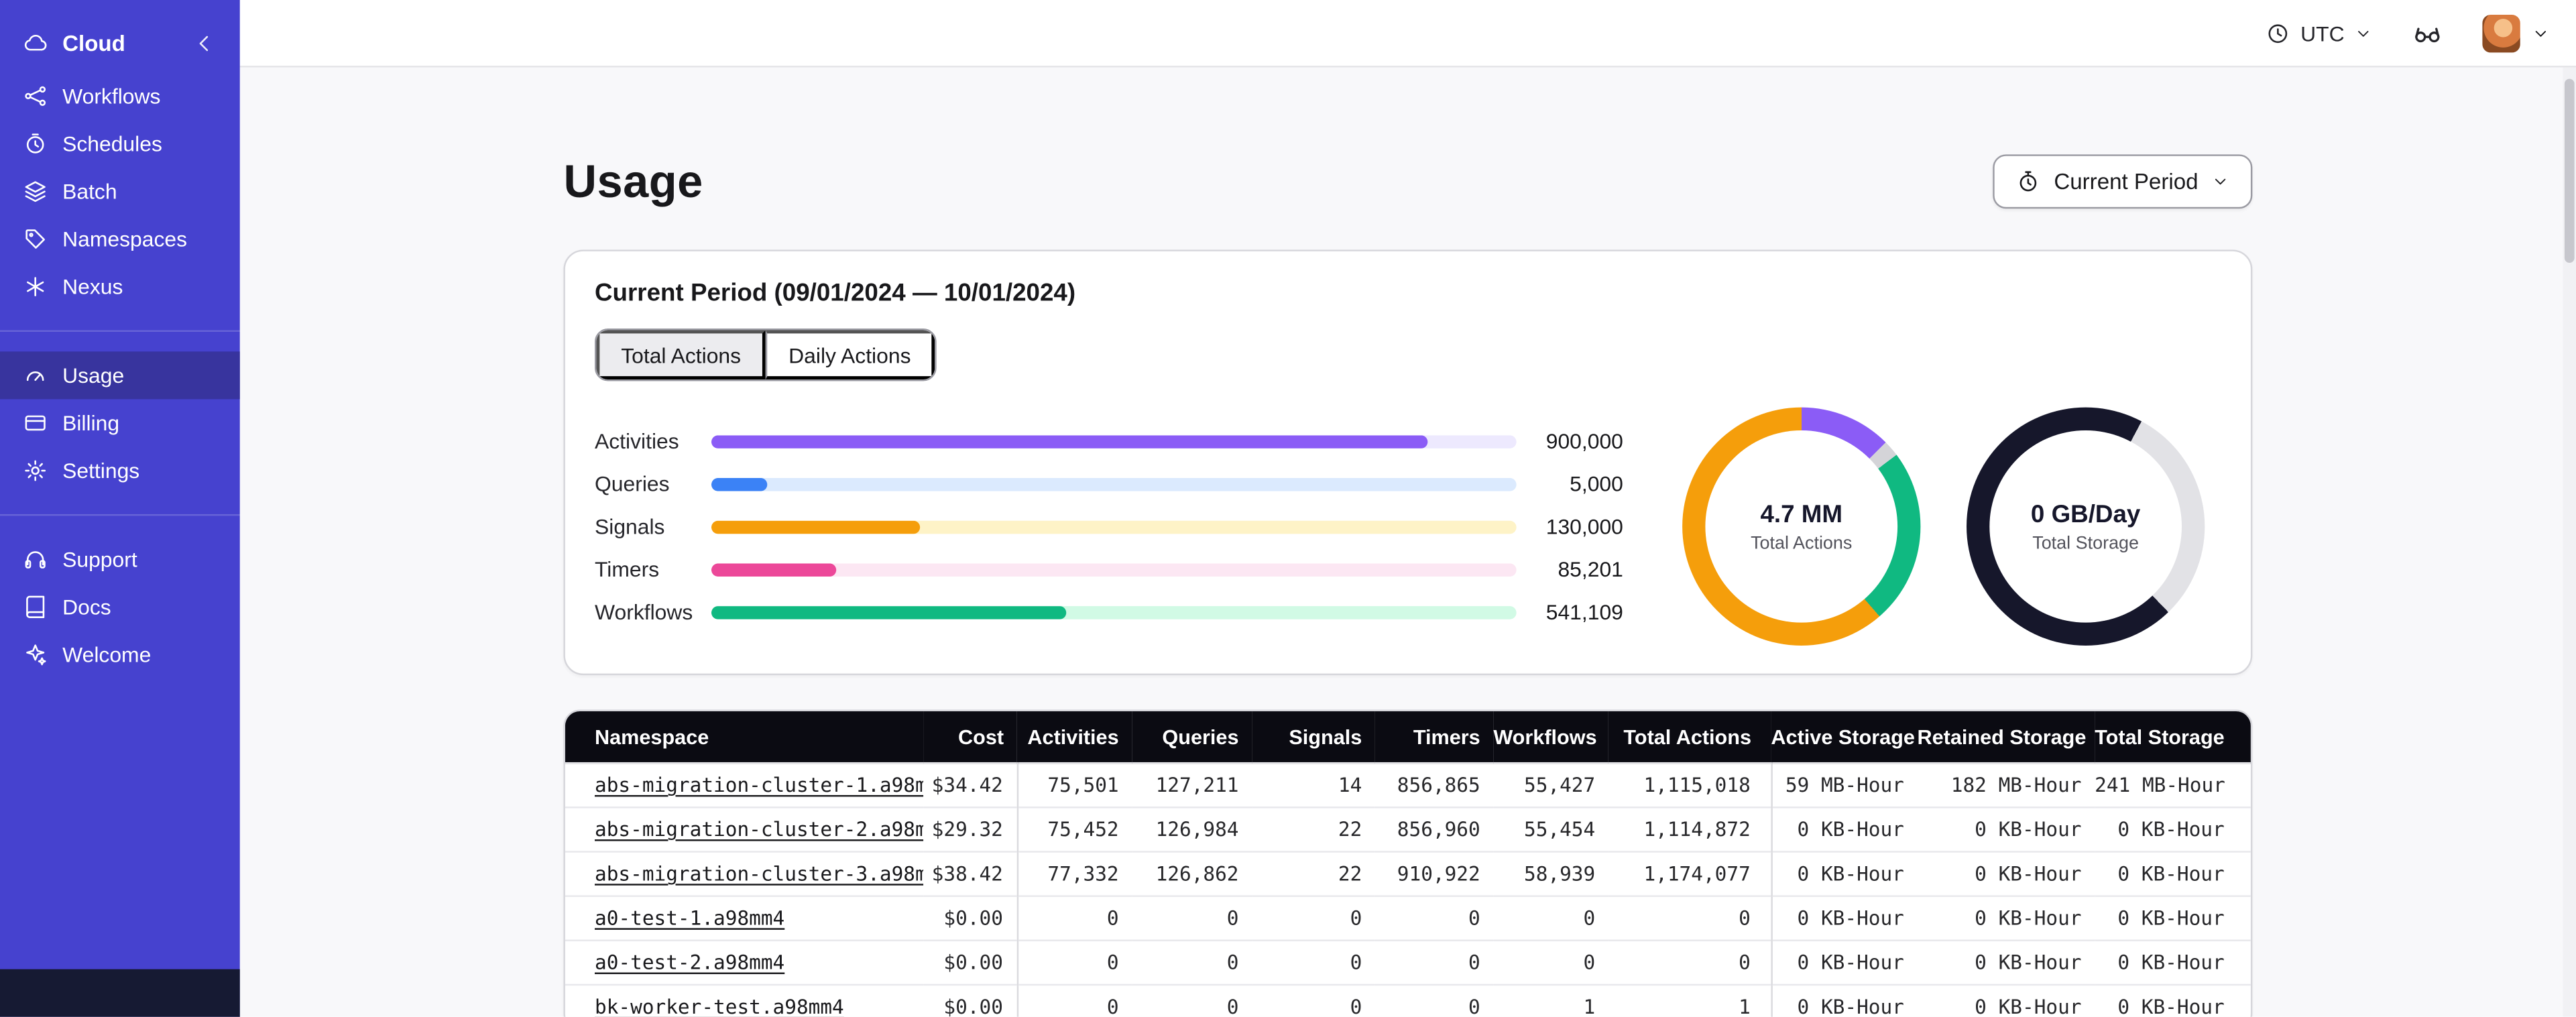  Describe the element at coordinates (759, 785) in the screenshot. I see `namespace-link: abs-migration-cluster-1.a98mm4` at that location.